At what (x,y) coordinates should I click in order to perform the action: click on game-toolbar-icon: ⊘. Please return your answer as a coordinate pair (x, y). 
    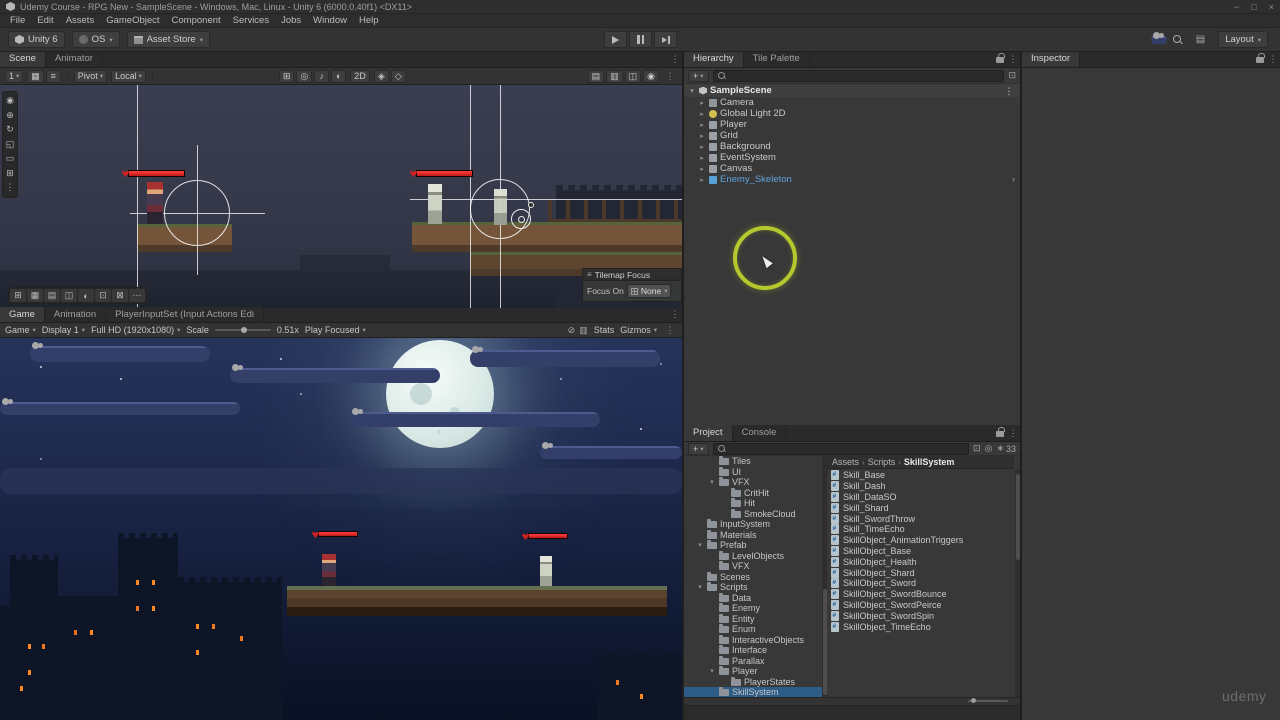
    Looking at the image, I should click on (572, 330).